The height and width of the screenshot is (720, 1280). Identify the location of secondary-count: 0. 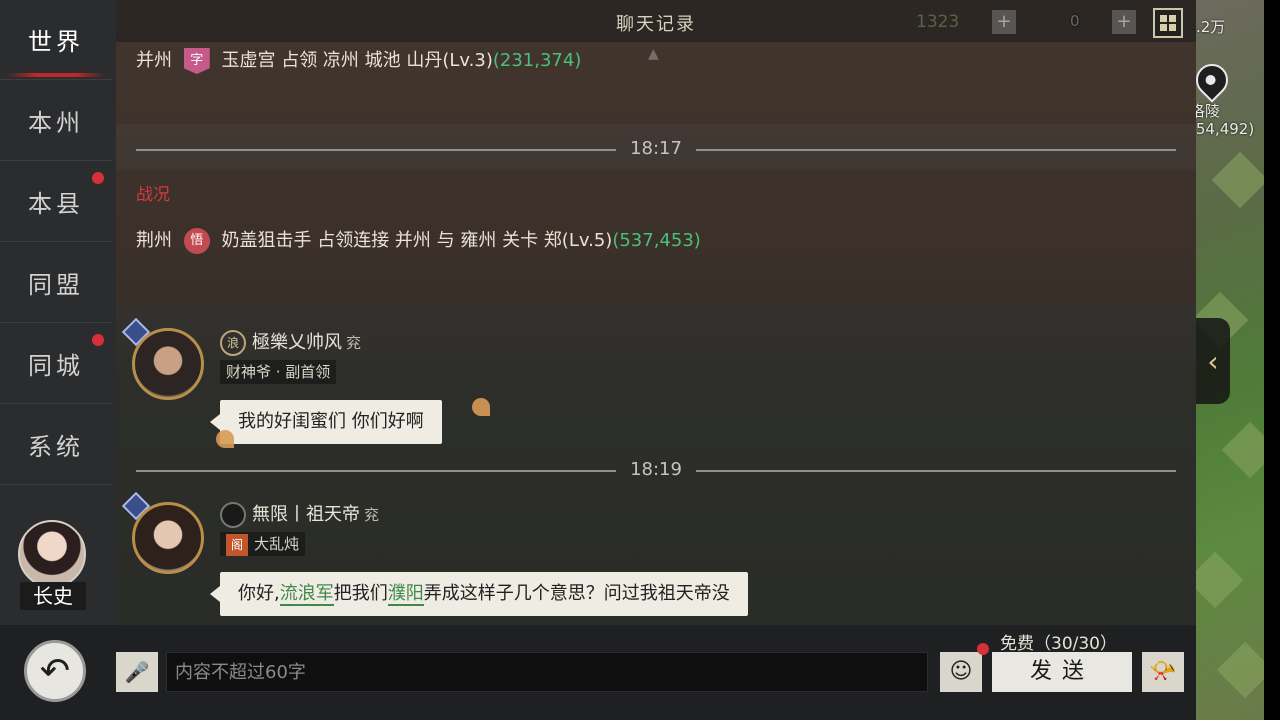
(1075, 21).